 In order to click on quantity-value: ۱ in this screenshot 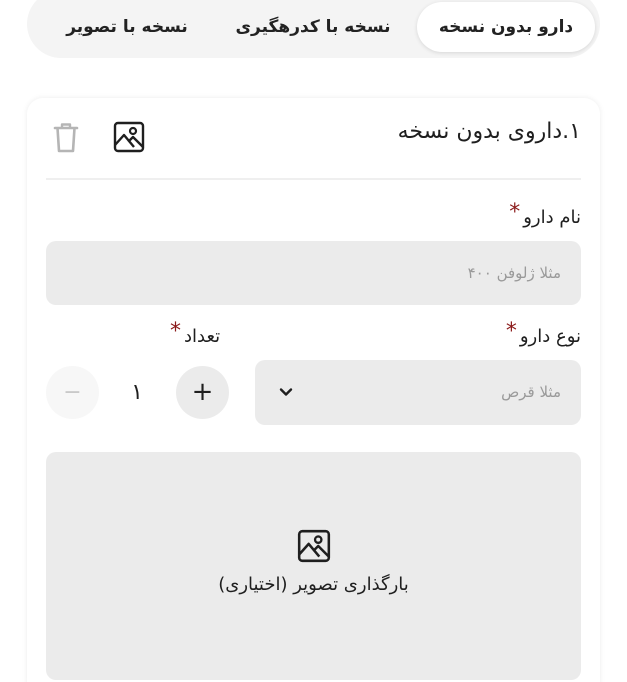, I will do `click(137, 392)`.